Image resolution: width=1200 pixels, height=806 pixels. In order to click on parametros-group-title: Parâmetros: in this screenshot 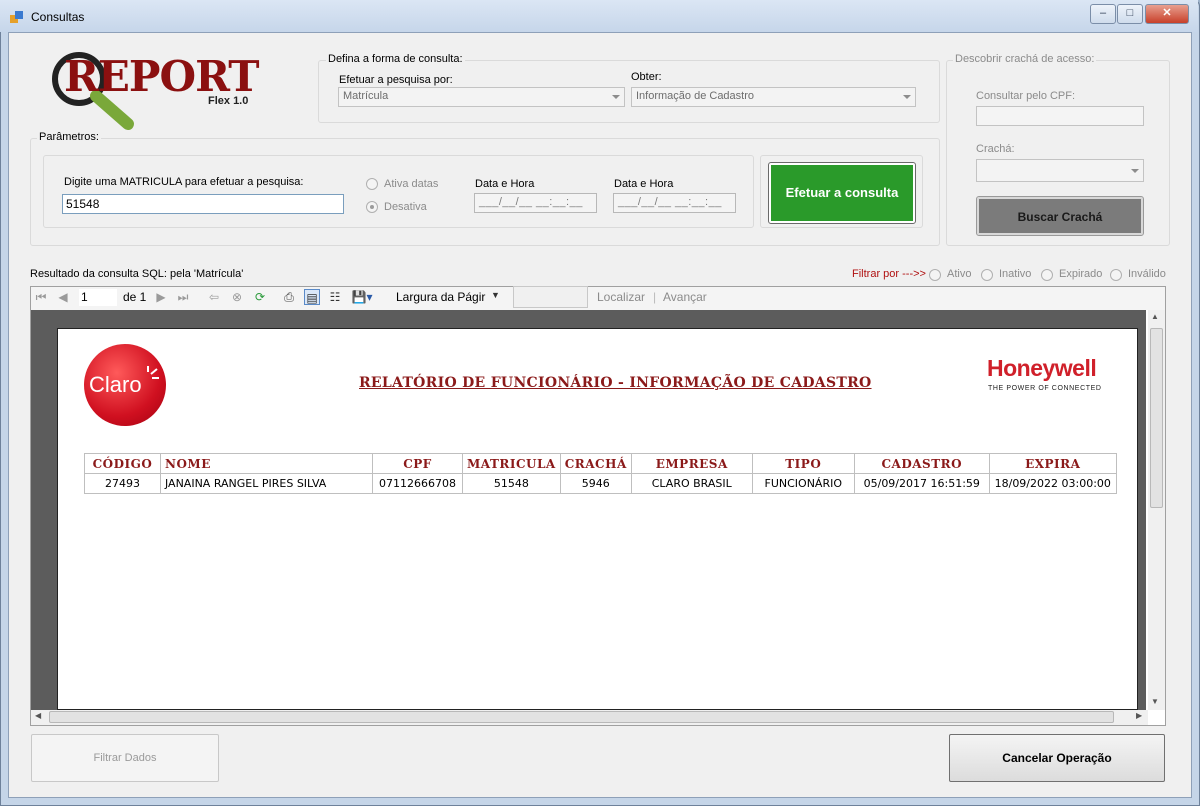, I will do `click(69, 137)`.